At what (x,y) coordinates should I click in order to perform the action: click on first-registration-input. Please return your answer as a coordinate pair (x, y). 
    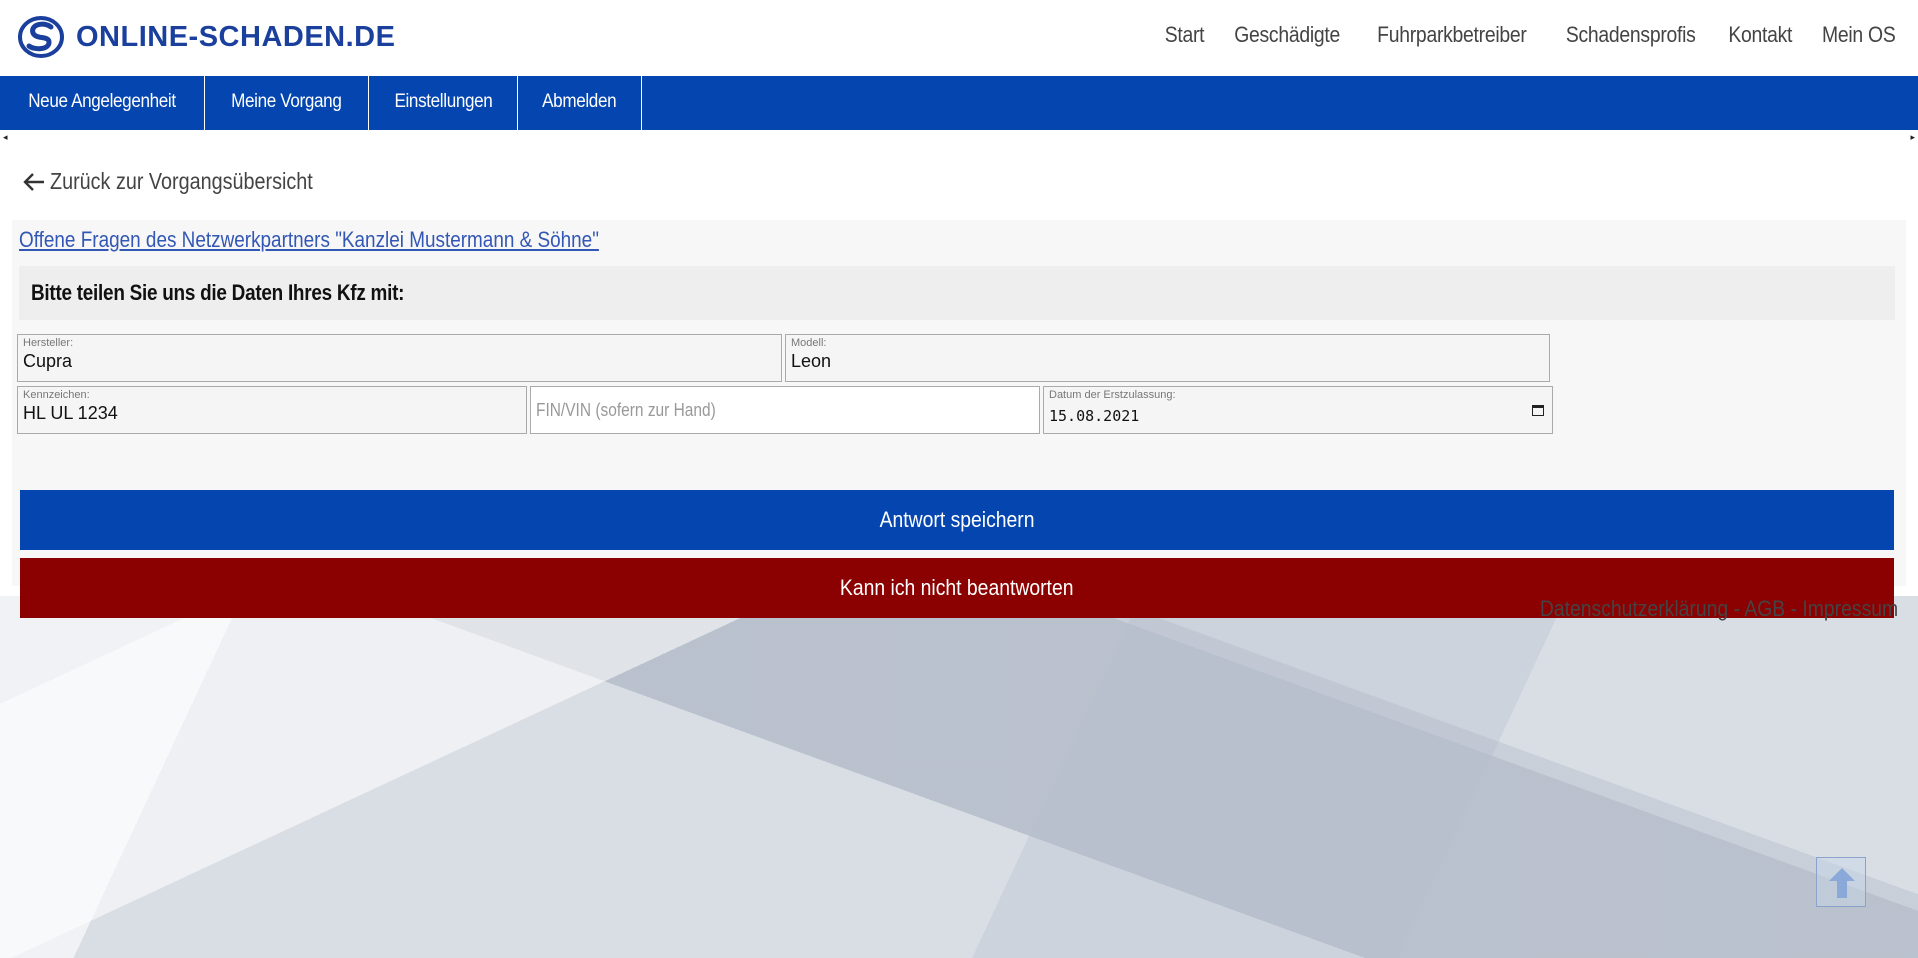
    Looking at the image, I should click on (1283, 416).